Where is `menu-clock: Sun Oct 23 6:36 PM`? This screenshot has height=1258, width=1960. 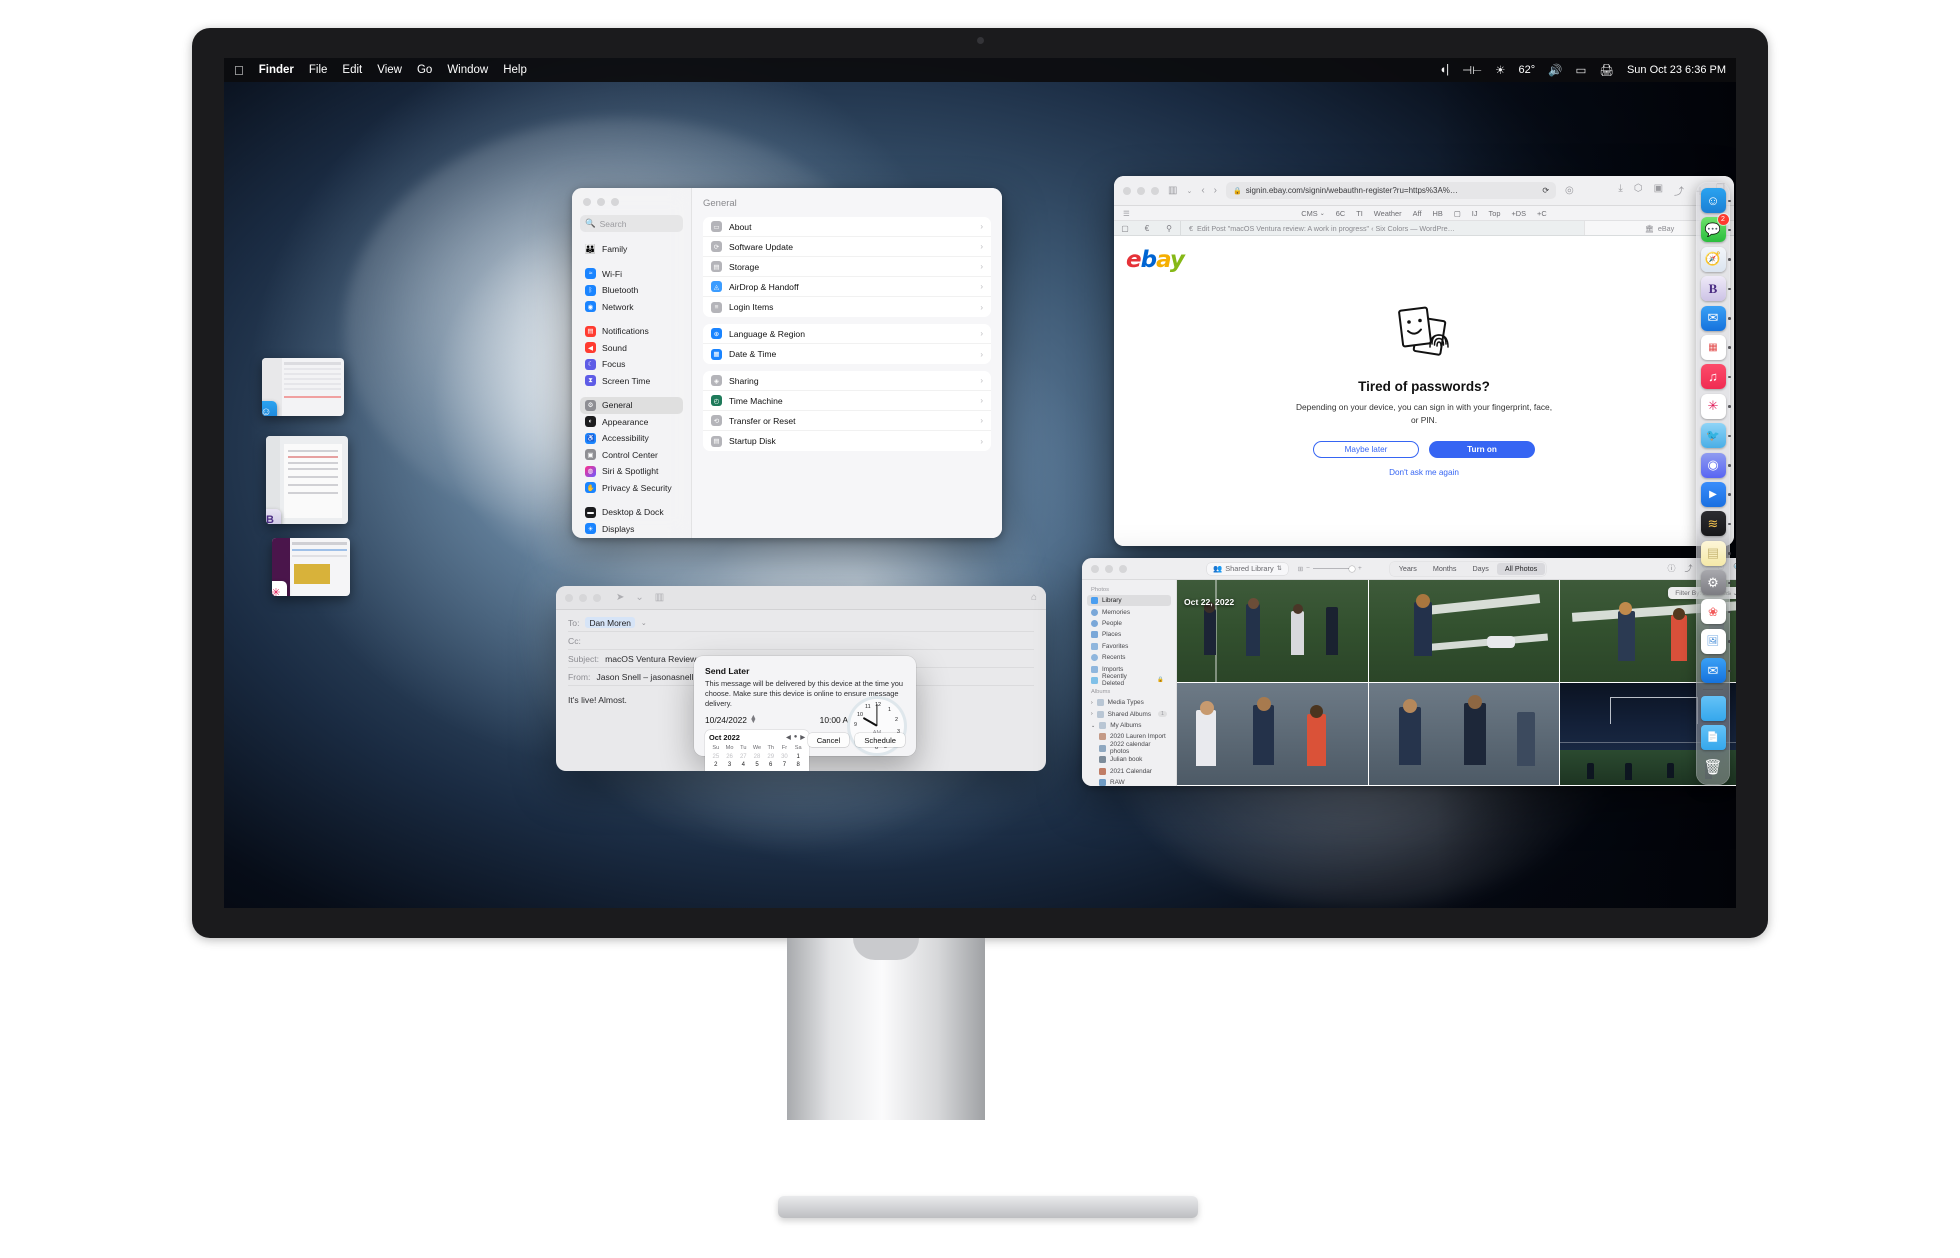
menu-clock: Sun Oct 23 6:36 PM is located at coordinates (1676, 70).